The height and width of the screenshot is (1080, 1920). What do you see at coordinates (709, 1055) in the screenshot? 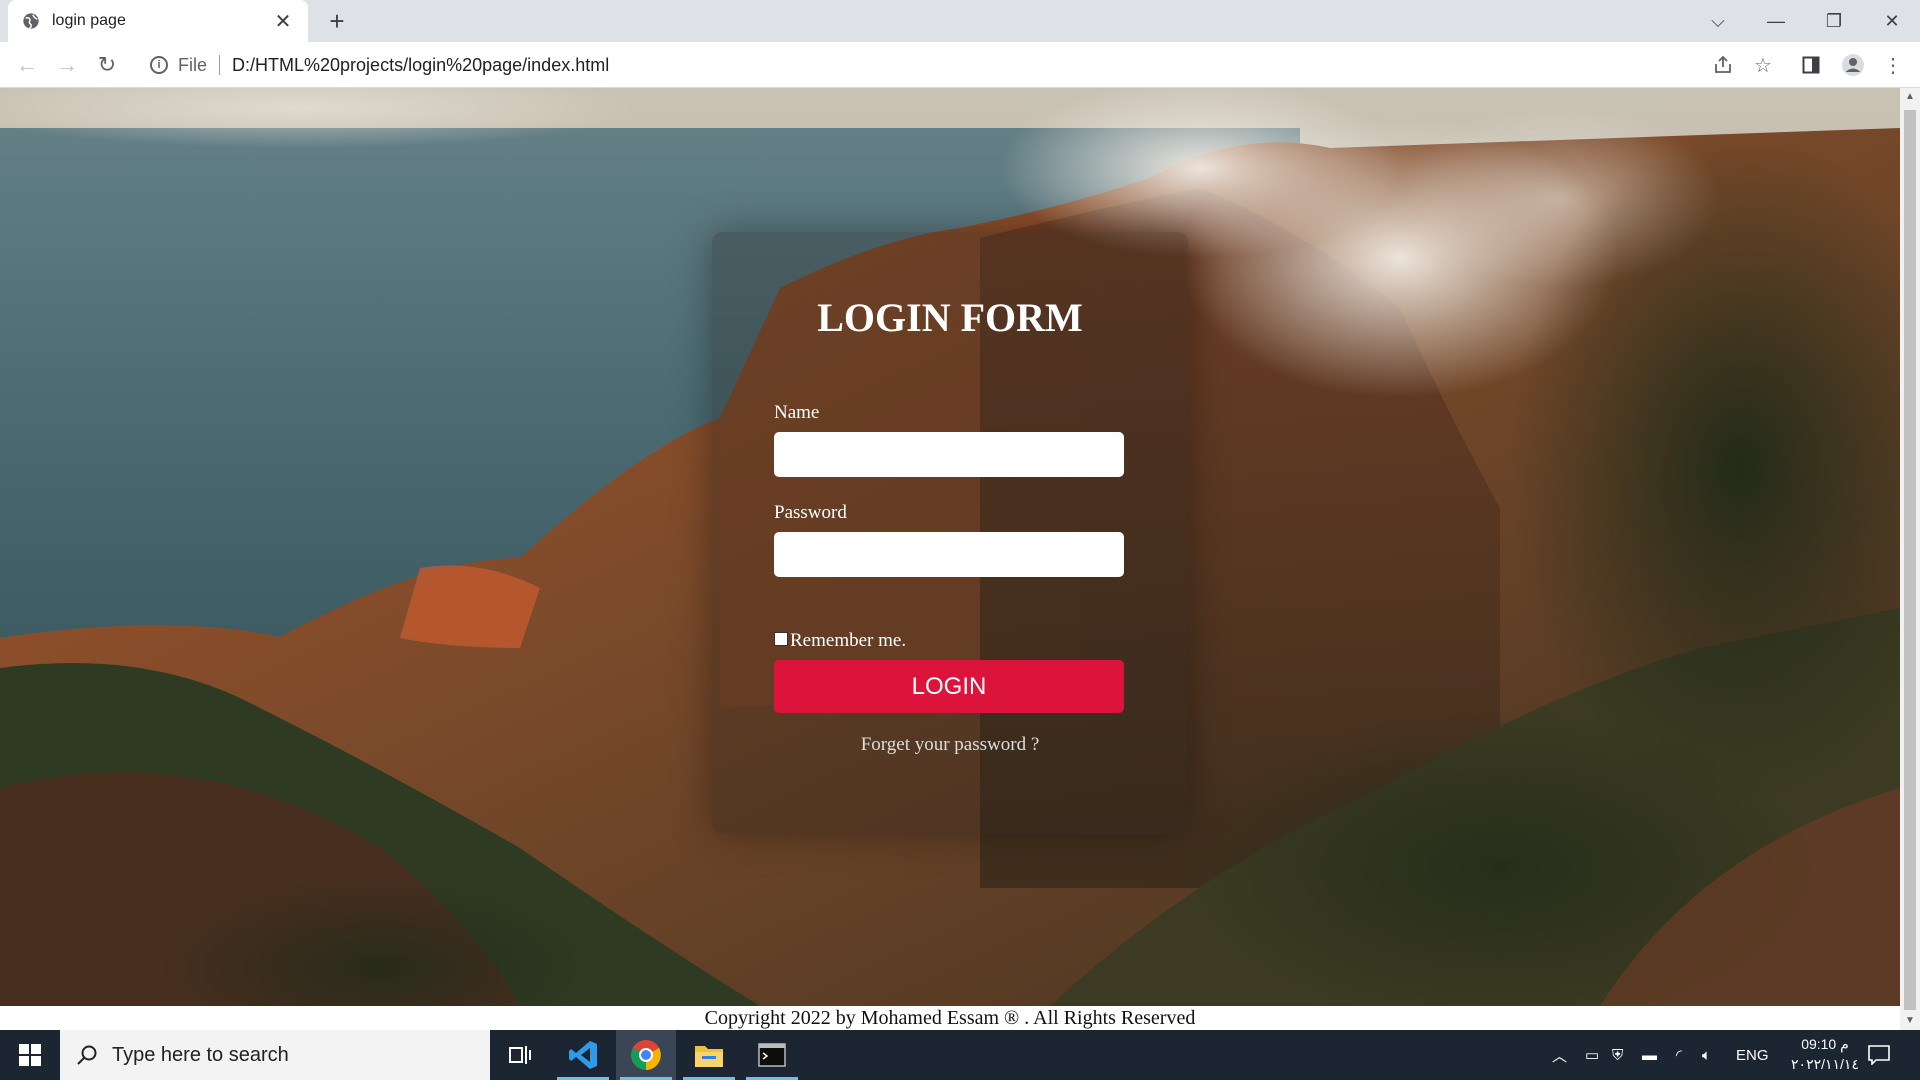
I see `file-explorer-taskbar-icon` at bounding box center [709, 1055].